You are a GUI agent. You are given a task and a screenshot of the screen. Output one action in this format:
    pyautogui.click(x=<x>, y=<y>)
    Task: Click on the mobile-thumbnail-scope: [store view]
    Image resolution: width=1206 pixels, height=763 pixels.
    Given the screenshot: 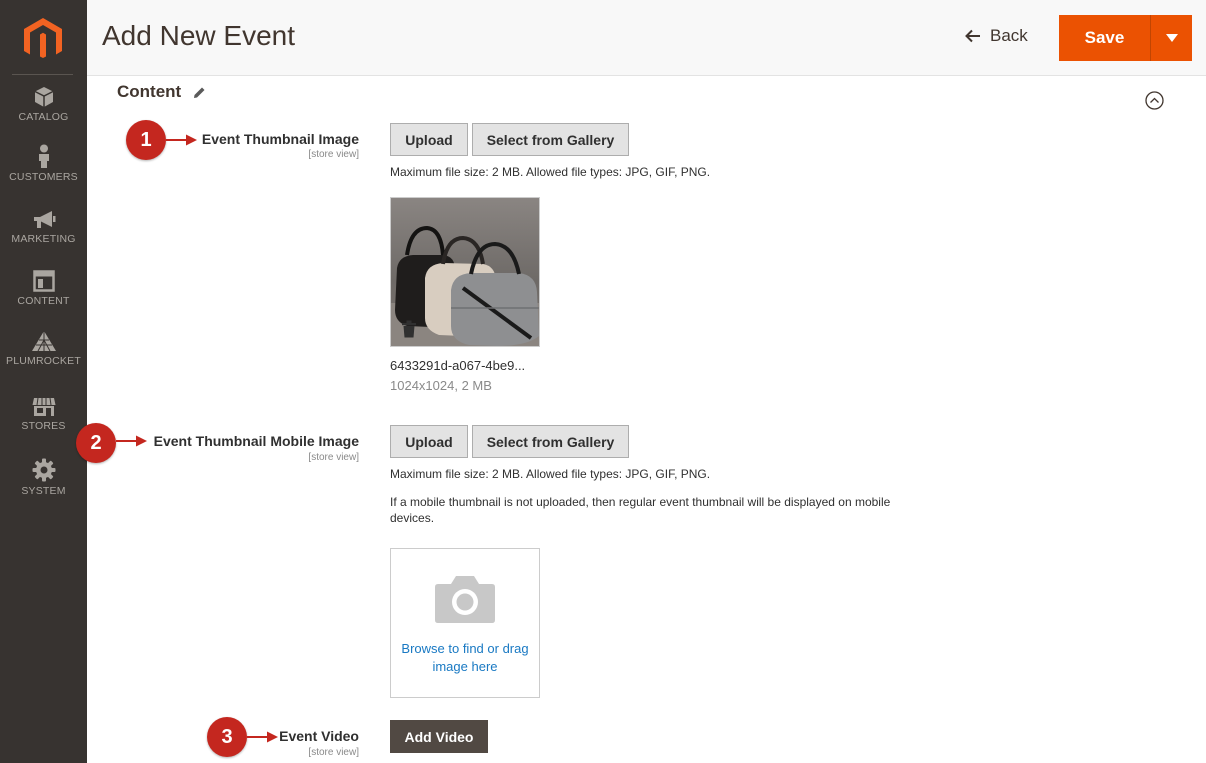 What is the action you would take?
    pyautogui.click(x=333, y=457)
    